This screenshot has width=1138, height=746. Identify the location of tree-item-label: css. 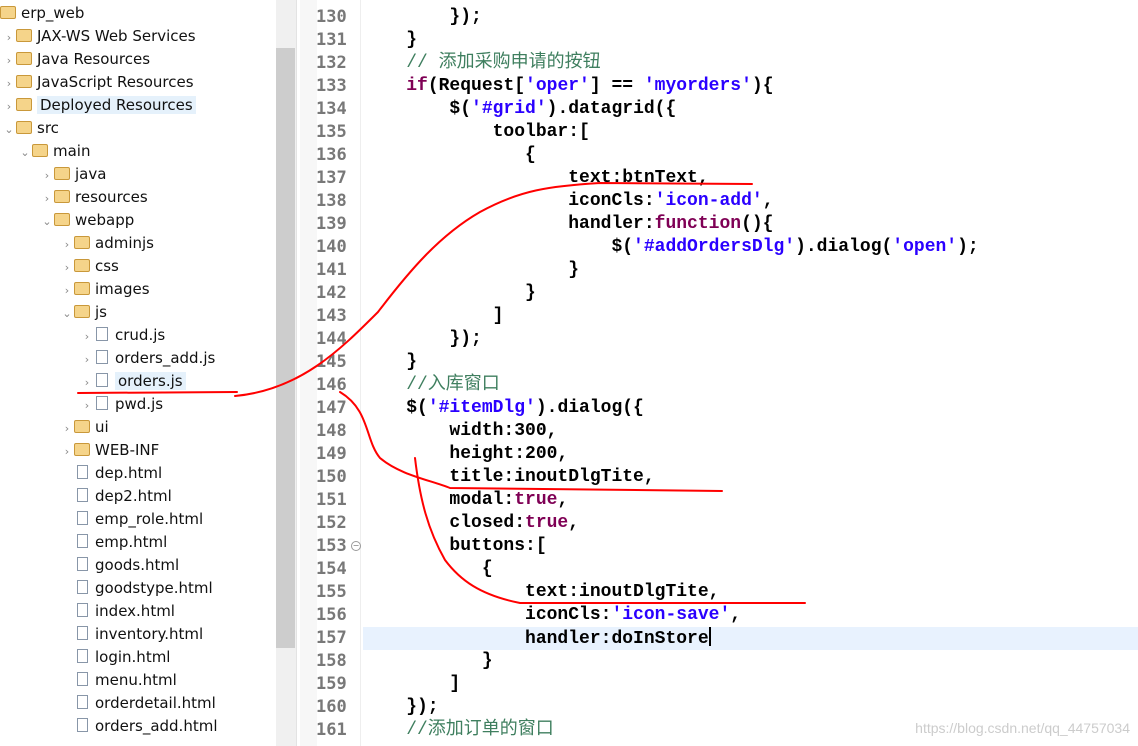
(107, 266).